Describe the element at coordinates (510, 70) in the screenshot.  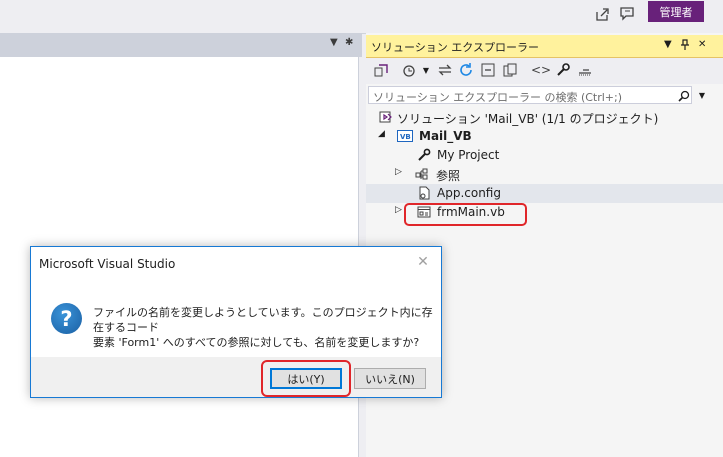
I see `show-all-files-icon` at that location.